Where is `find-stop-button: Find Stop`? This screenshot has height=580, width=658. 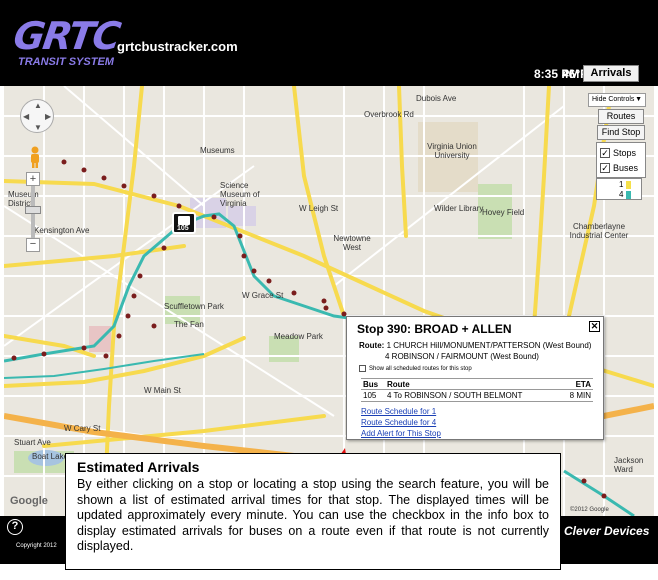
find-stop-button: Find Stop is located at coordinates (621, 132).